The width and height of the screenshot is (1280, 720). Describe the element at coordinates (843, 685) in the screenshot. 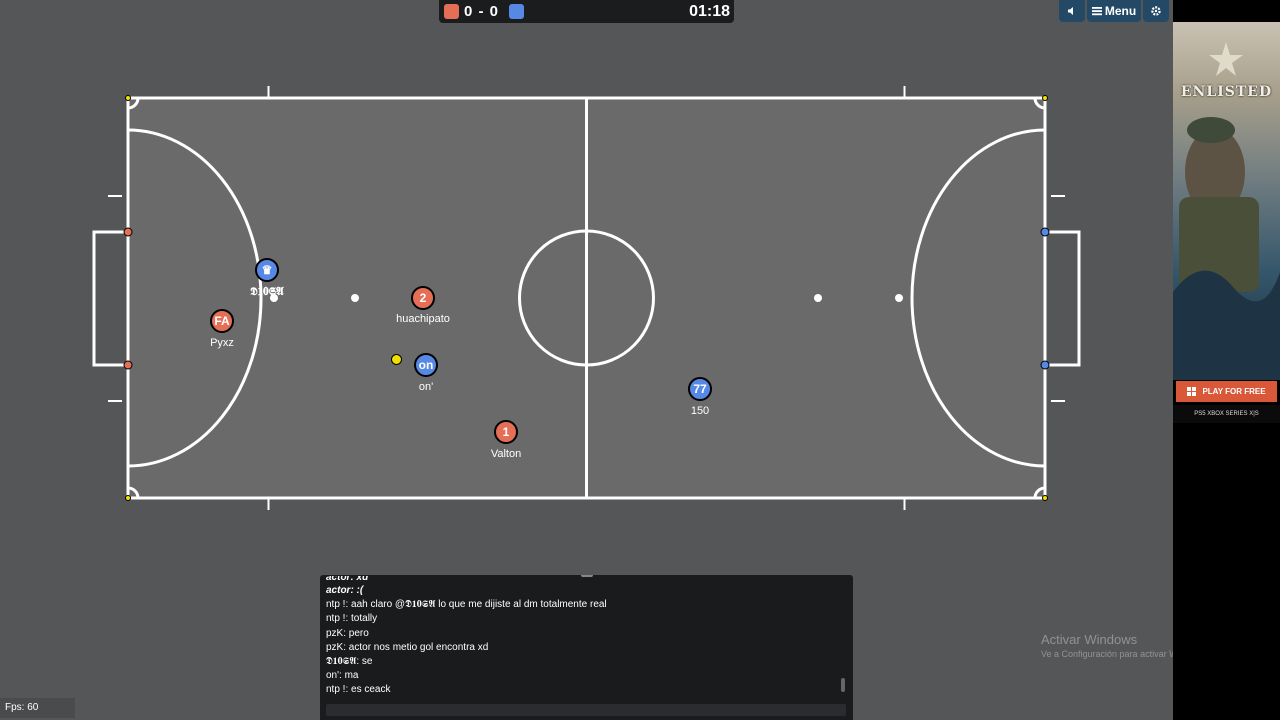

I see `chat-scrollbar` at that location.